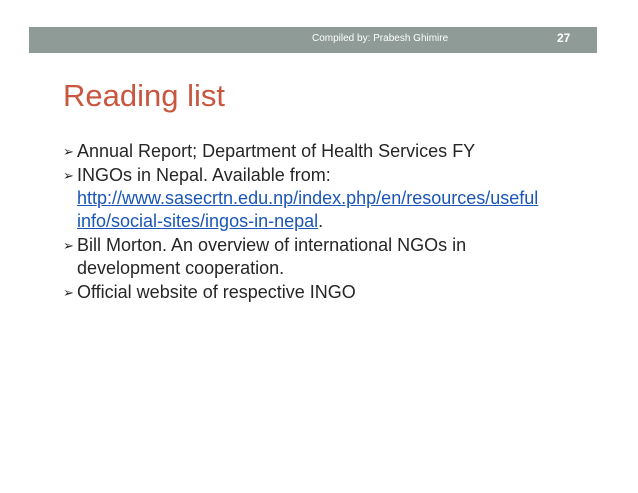 This screenshot has width=638, height=493. I want to click on list-item-text: INGOs in Nepal. Available from:, so click(204, 175).